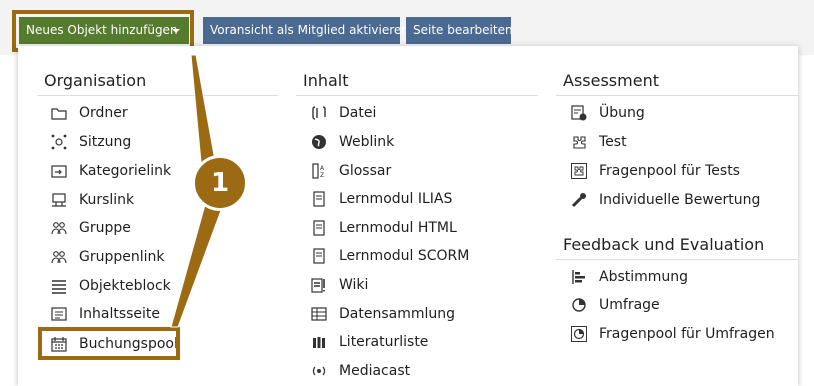 The height and width of the screenshot is (386, 814). I want to click on callout-pointer, so click(197, 191).